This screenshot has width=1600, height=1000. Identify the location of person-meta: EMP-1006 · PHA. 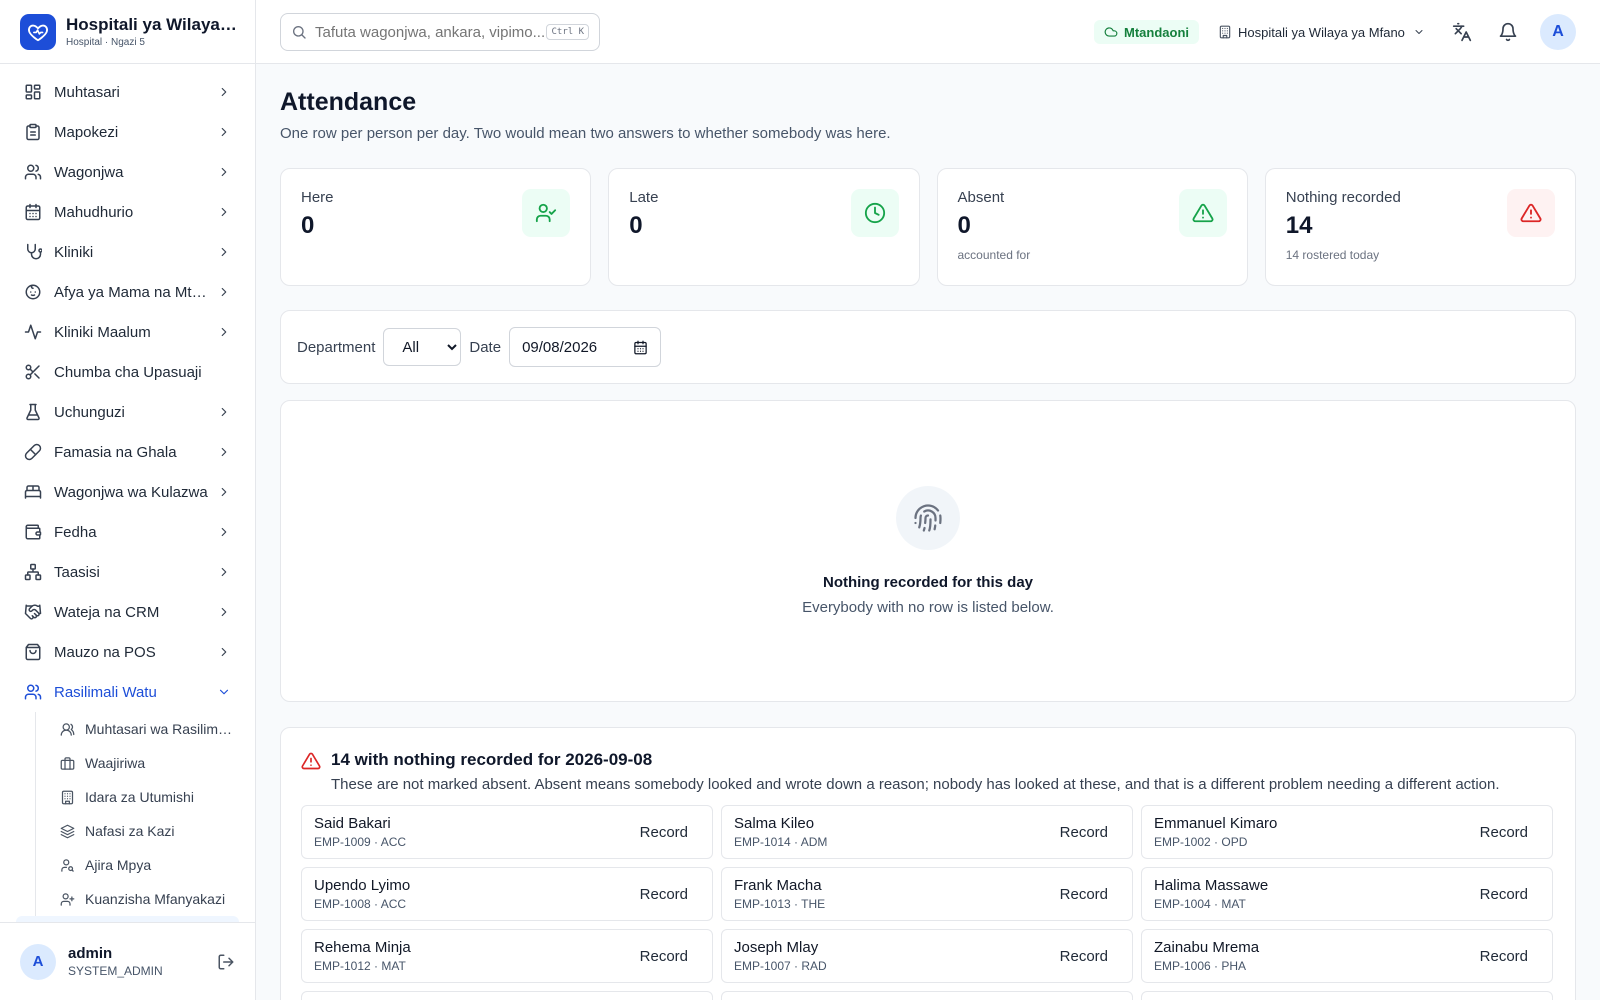
(1200, 966).